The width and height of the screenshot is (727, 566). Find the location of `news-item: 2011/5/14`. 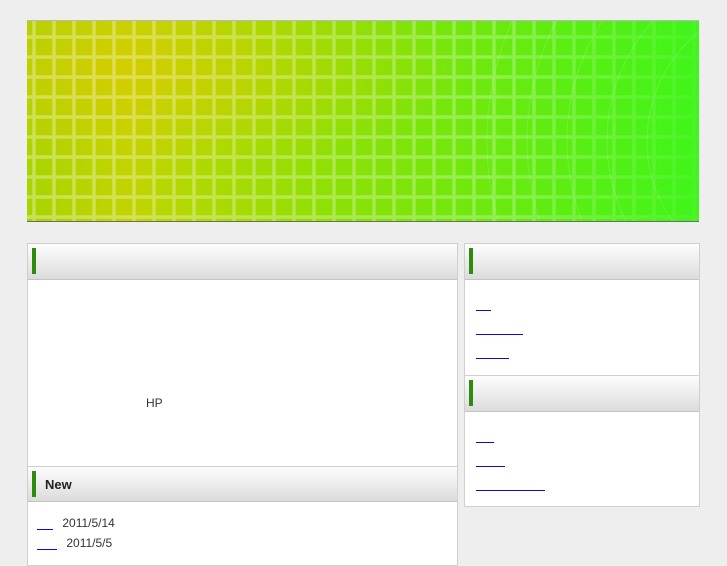

news-item: 2011/5/14 is located at coordinates (76, 523).